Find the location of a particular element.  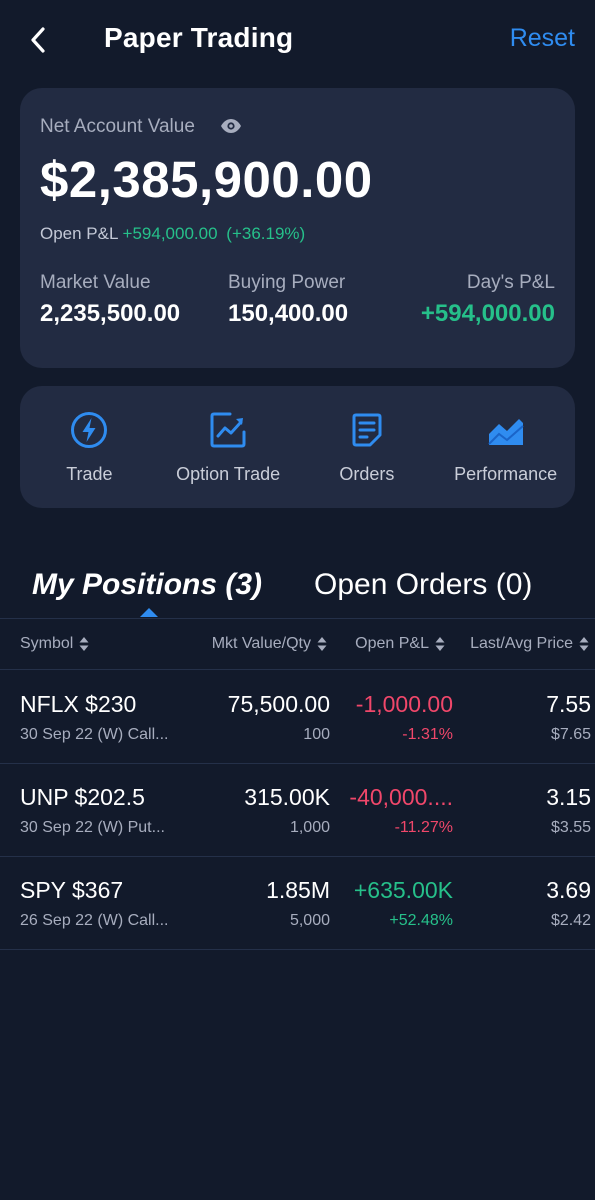

column-mkt-value: Mkt Value/Qty is located at coordinates (269, 644).